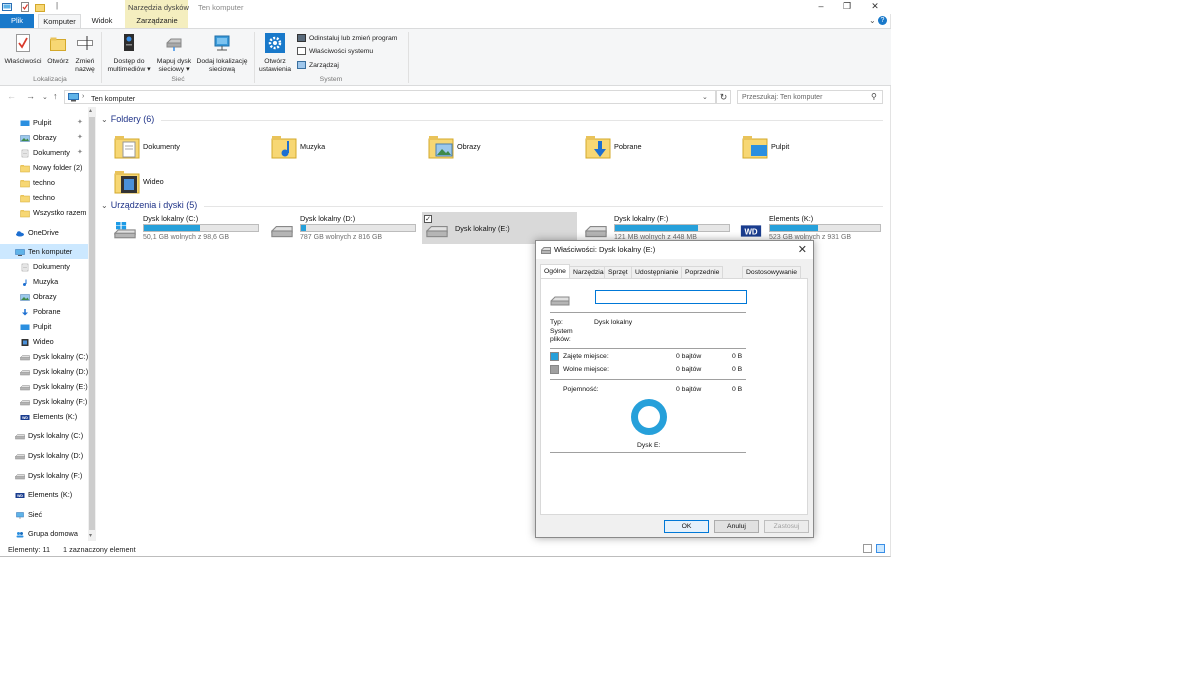 The width and height of the screenshot is (1200, 675). I want to click on map-network-drive-button: Mapuj dysk sieciowy ▾, so click(174, 53).